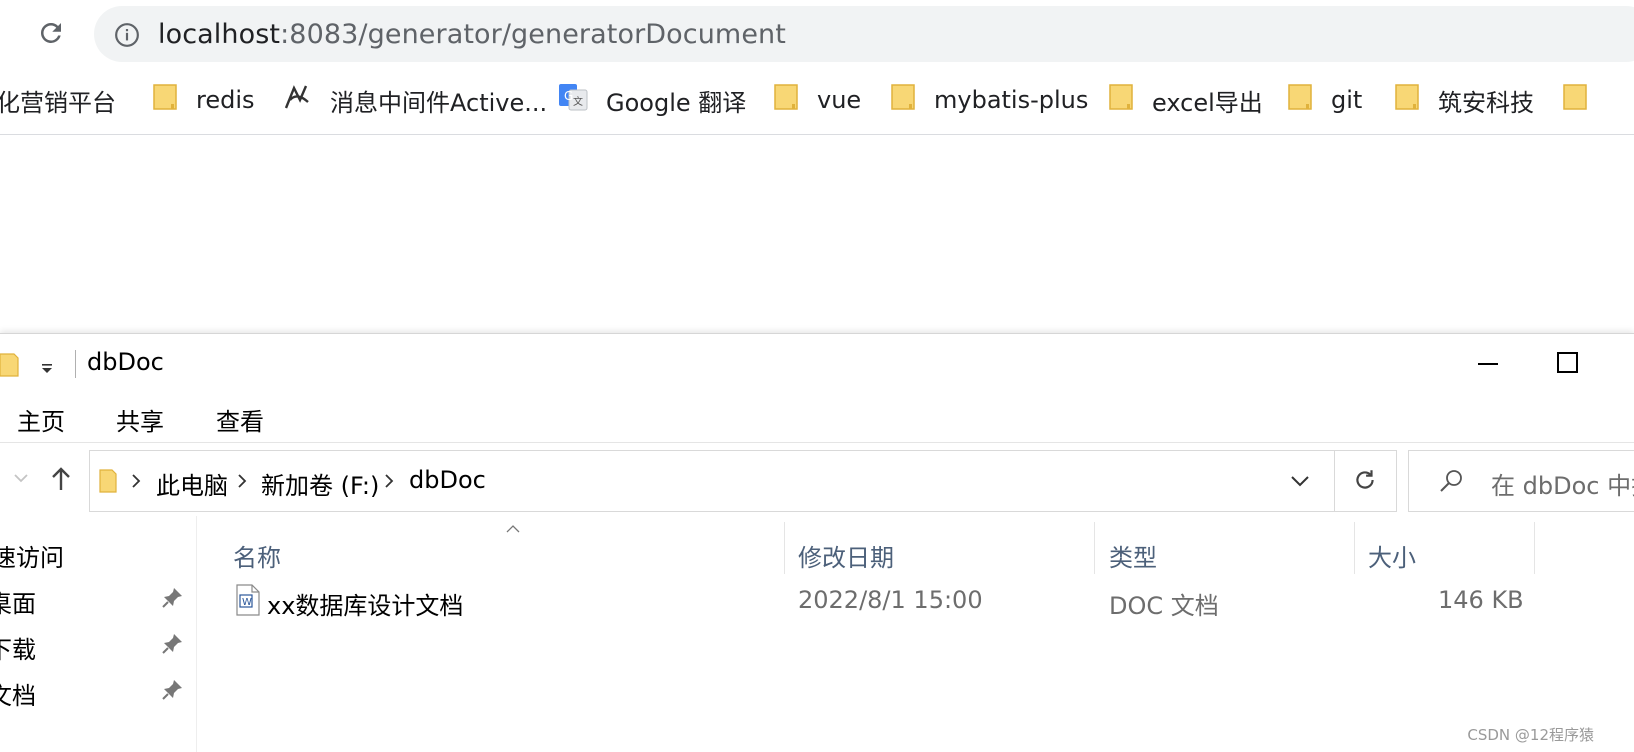  What do you see at coordinates (513, 527) in the screenshot?
I see `sort-ascending-icon` at bounding box center [513, 527].